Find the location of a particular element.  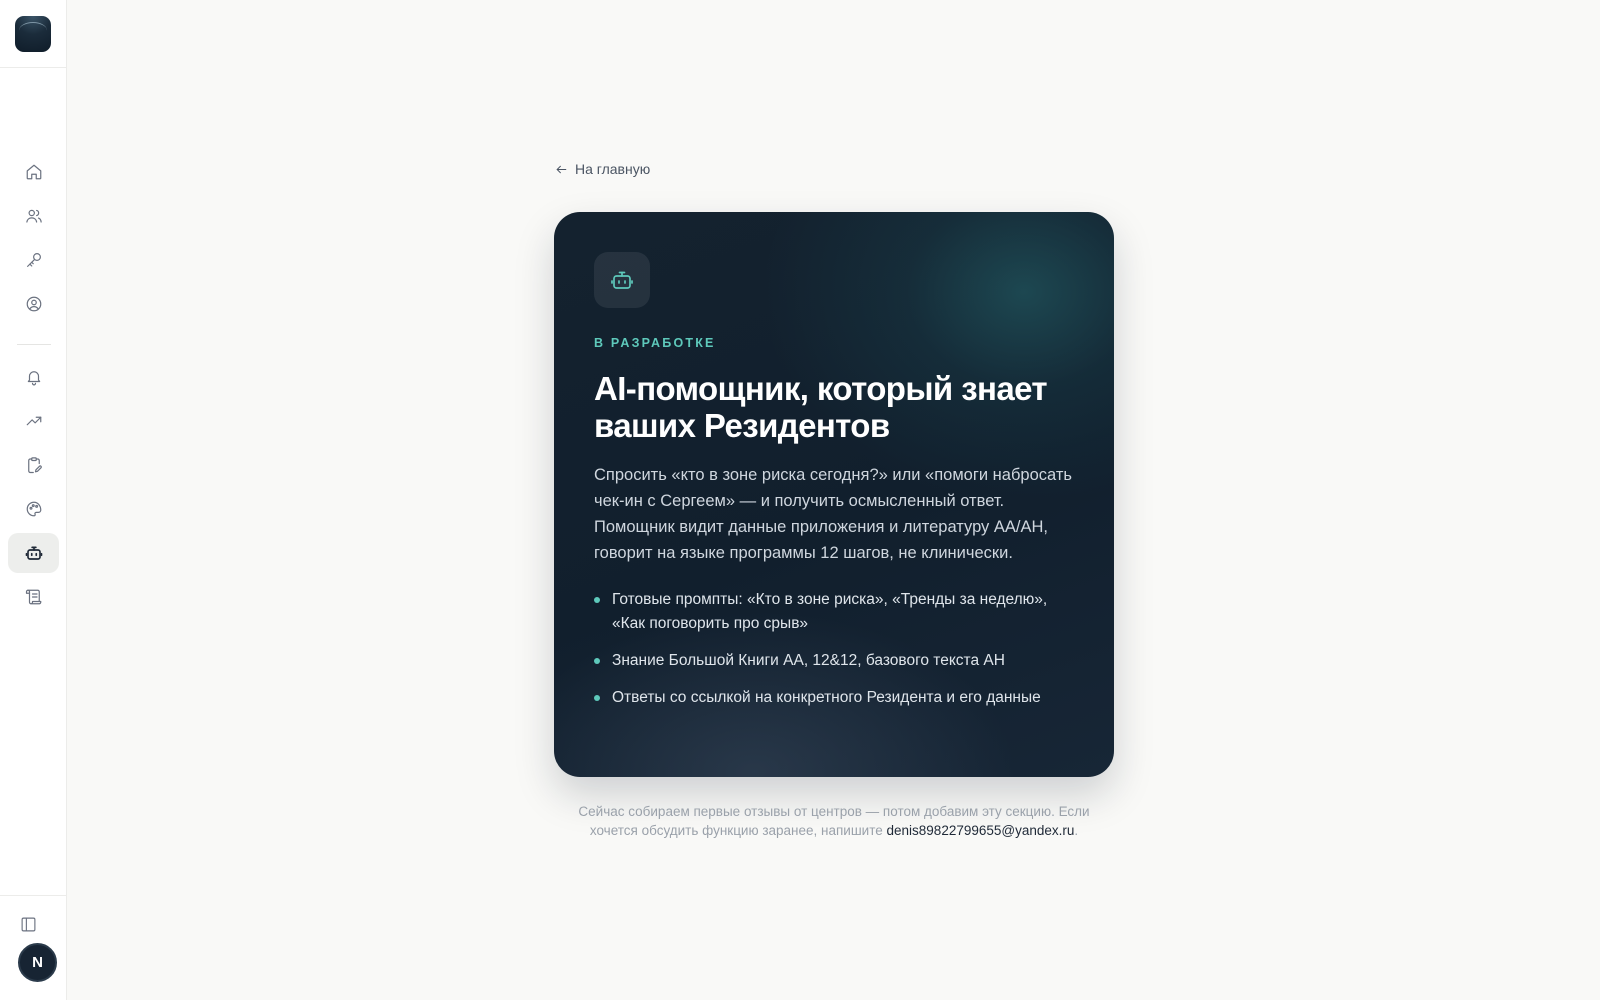

sidebar: N is located at coordinates (33, 500).